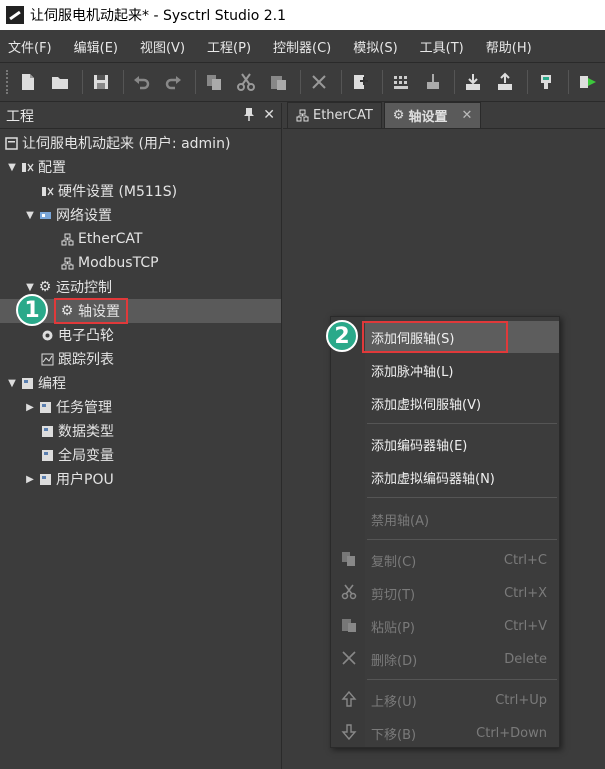 The width and height of the screenshot is (605, 769). Describe the element at coordinates (462, 519) in the screenshot. I see `menu-item-disable-axis: 禁用轴(A)` at that location.